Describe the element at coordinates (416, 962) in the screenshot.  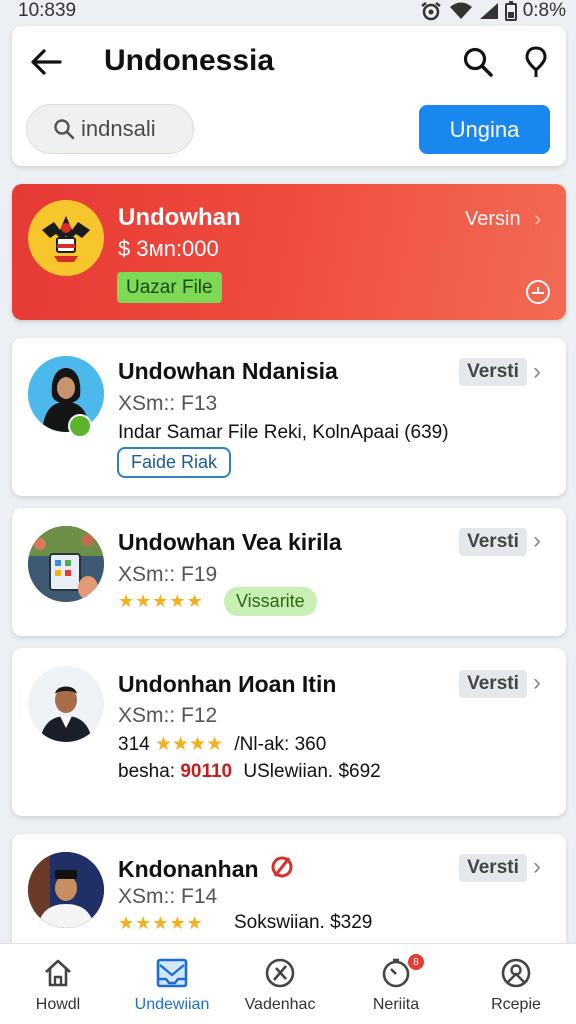
I see `notification-badge: 8` at that location.